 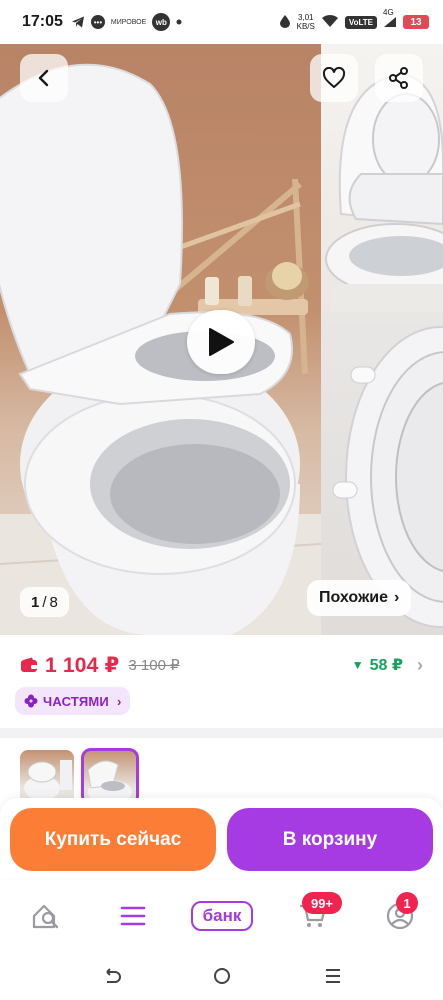 What do you see at coordinates (305, 17) in the screenshot?
I see `net-speed-value: 3,01` at bounding box center [305, 17].